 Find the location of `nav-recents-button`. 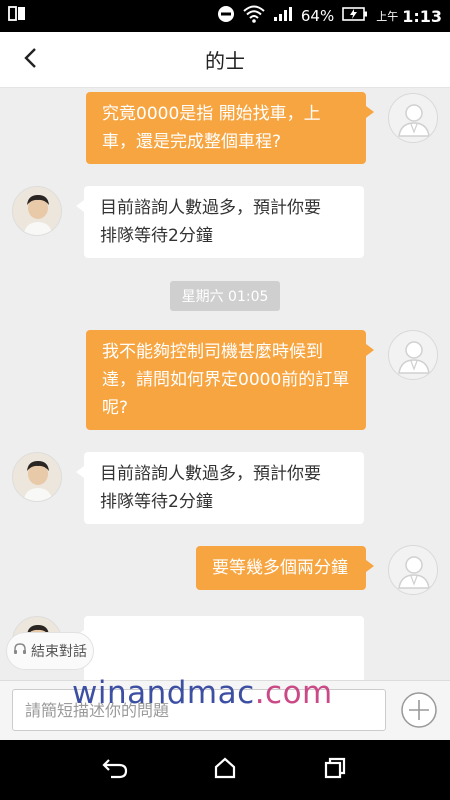

nav-recents-button is located at coordinates (335, 770).